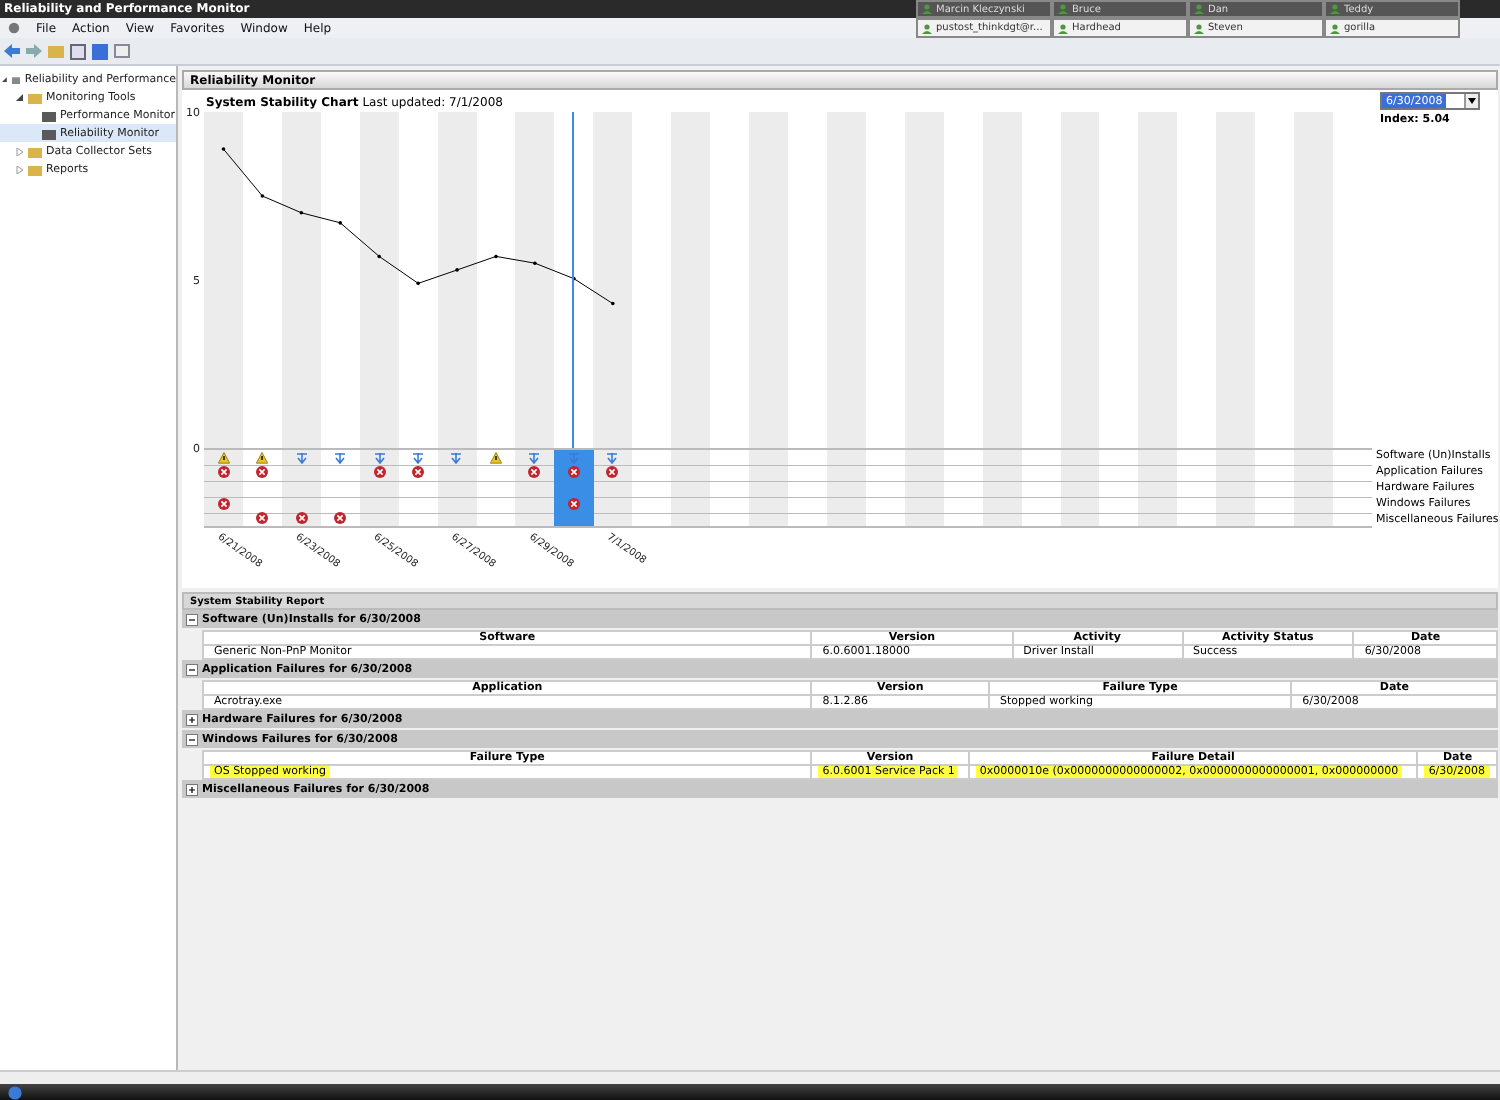 The image size is (1500, 1100). Describe the element at coordinates (78, 51) in the screenshot. I see `console-tree-icon` at that location.